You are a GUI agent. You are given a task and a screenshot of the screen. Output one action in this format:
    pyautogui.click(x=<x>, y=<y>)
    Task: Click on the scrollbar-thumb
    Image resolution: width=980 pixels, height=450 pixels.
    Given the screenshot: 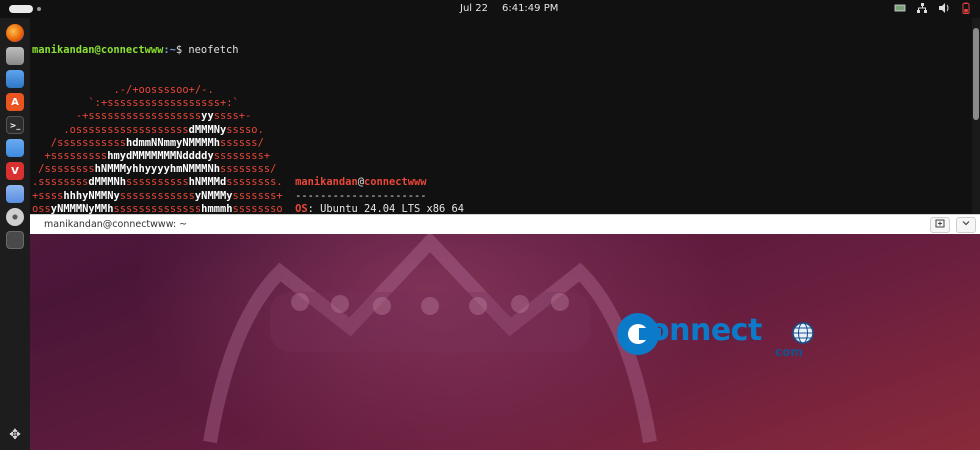 What is the action you would take?
    pyautogui.click(x=976, y=74)
    